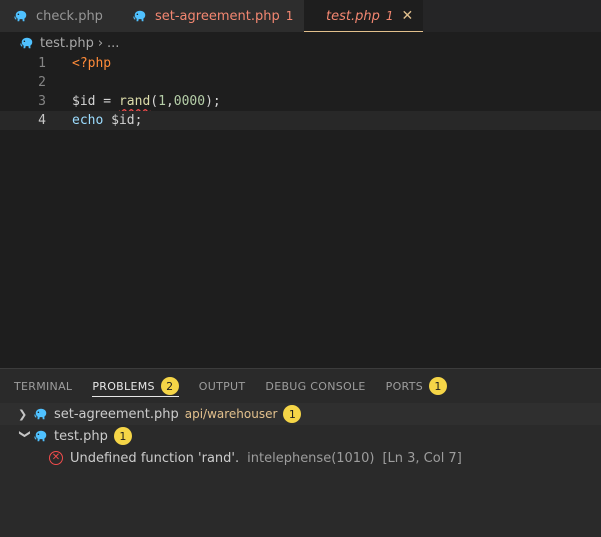  I want to click on problem-message: Undefined function 'rand'., so click(155, 458).